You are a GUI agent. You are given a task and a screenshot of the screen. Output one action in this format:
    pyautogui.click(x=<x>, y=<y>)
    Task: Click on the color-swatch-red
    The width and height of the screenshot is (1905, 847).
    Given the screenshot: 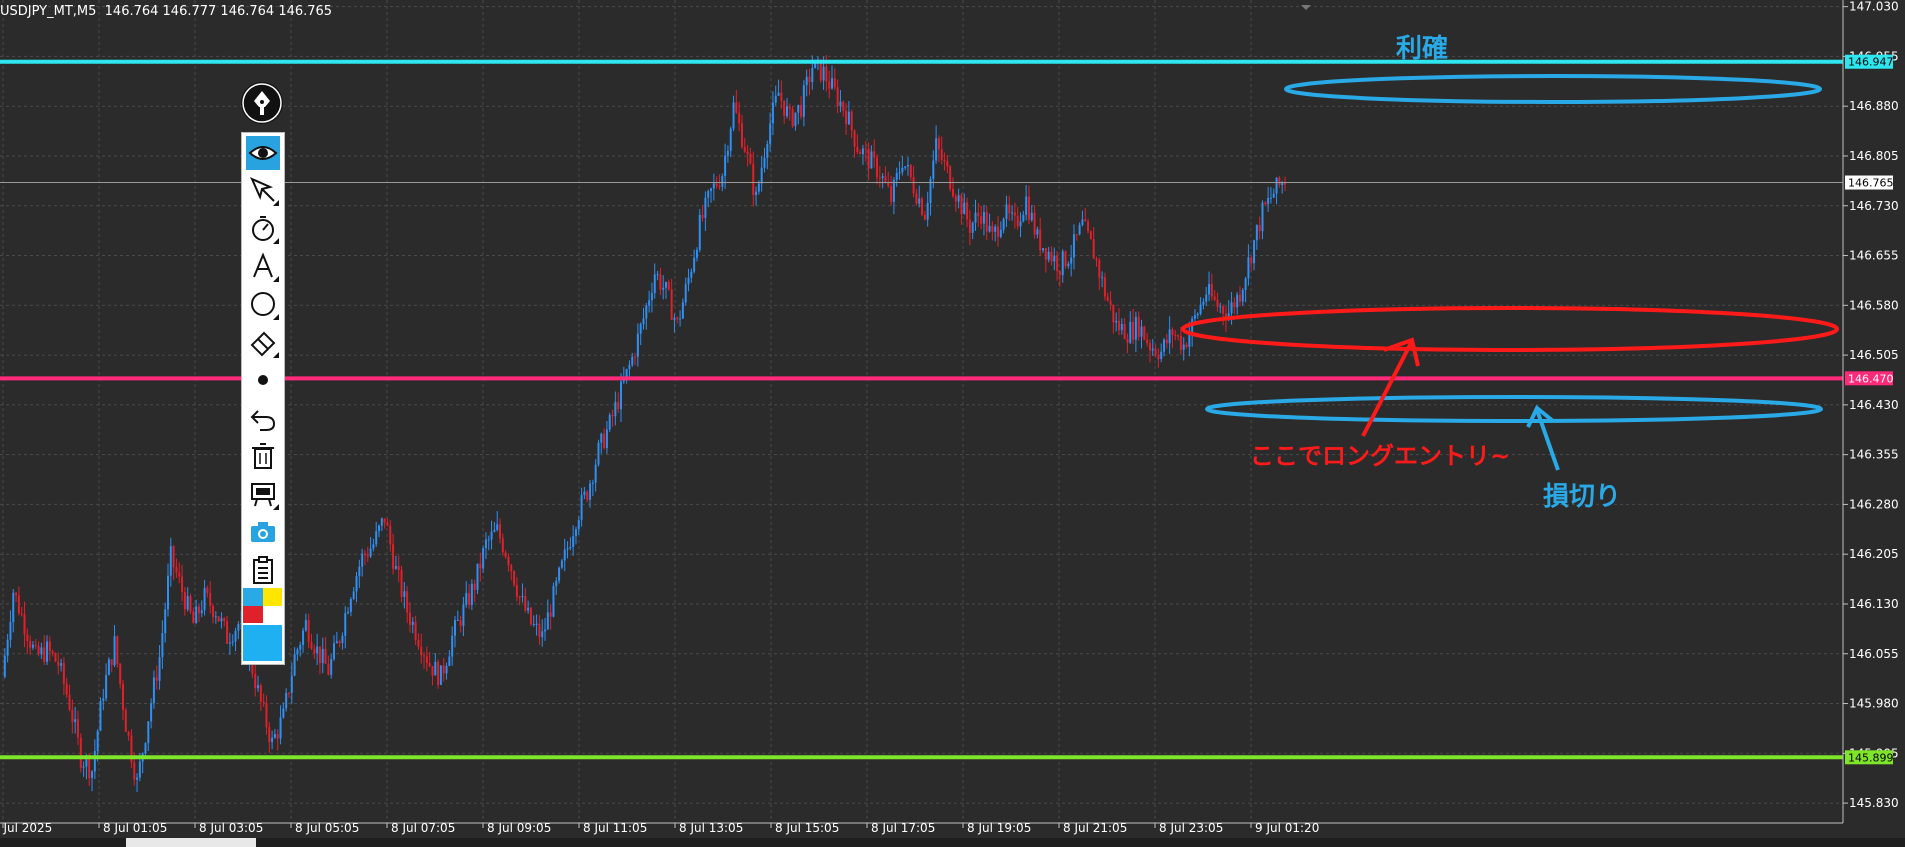 What is the action you would take?
    pyautogui.click(x=253, y=614)
    